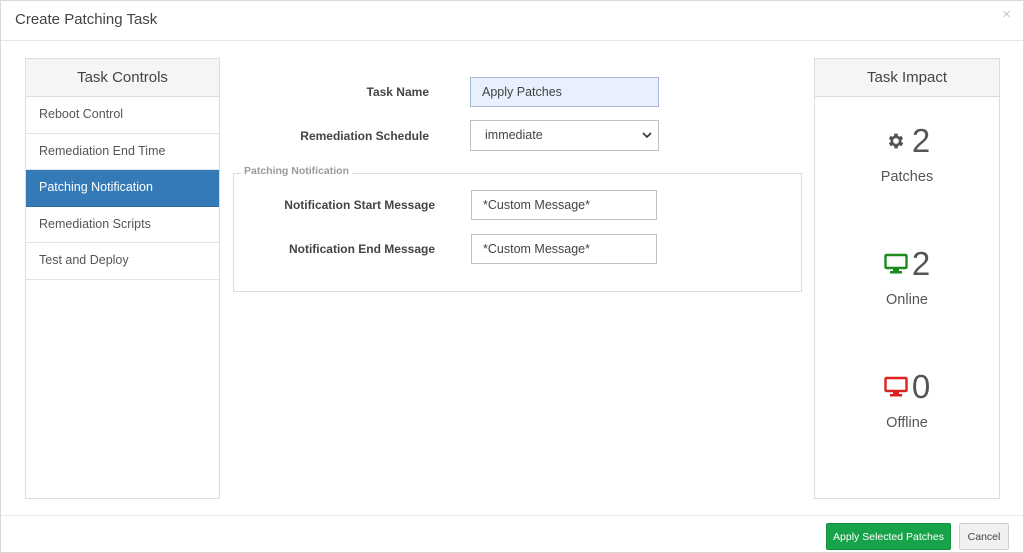  What do you see at coordinates (122, 188) in the screenshot?
I see `nav-item-patching-notification: Patching Notification` at bounding box center [122, 188].